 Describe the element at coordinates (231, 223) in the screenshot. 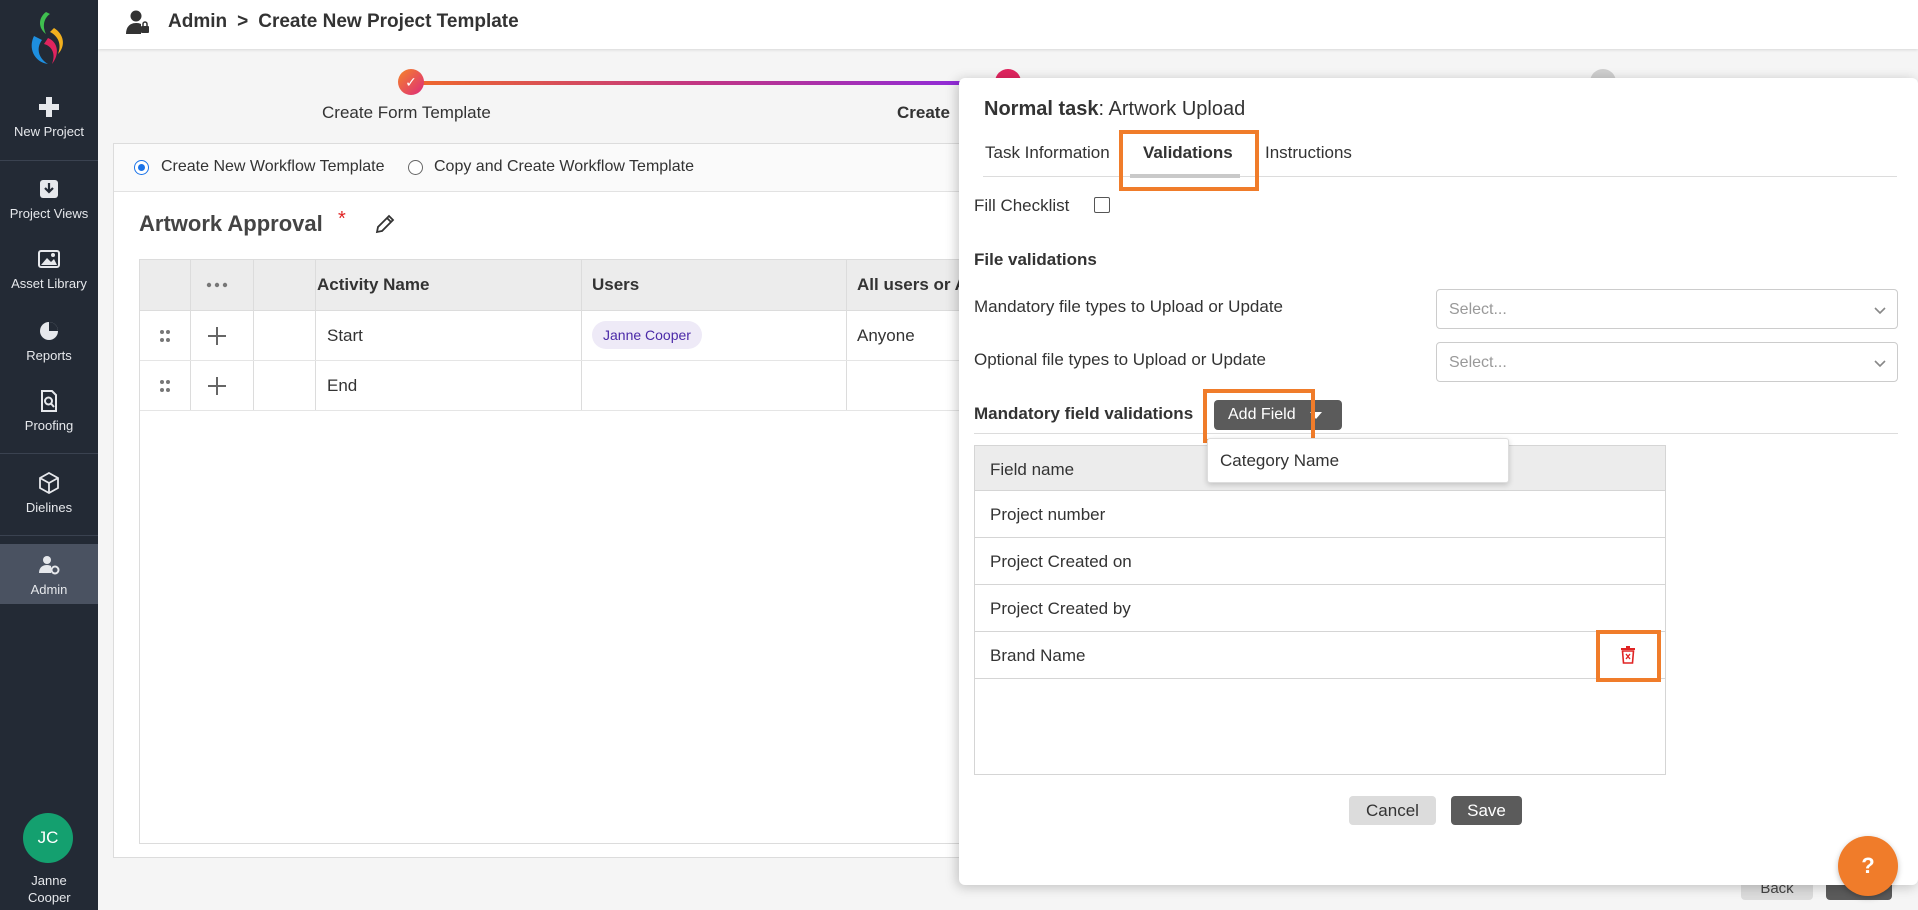

I see `workflow-title: Artwork Approval` at that location.